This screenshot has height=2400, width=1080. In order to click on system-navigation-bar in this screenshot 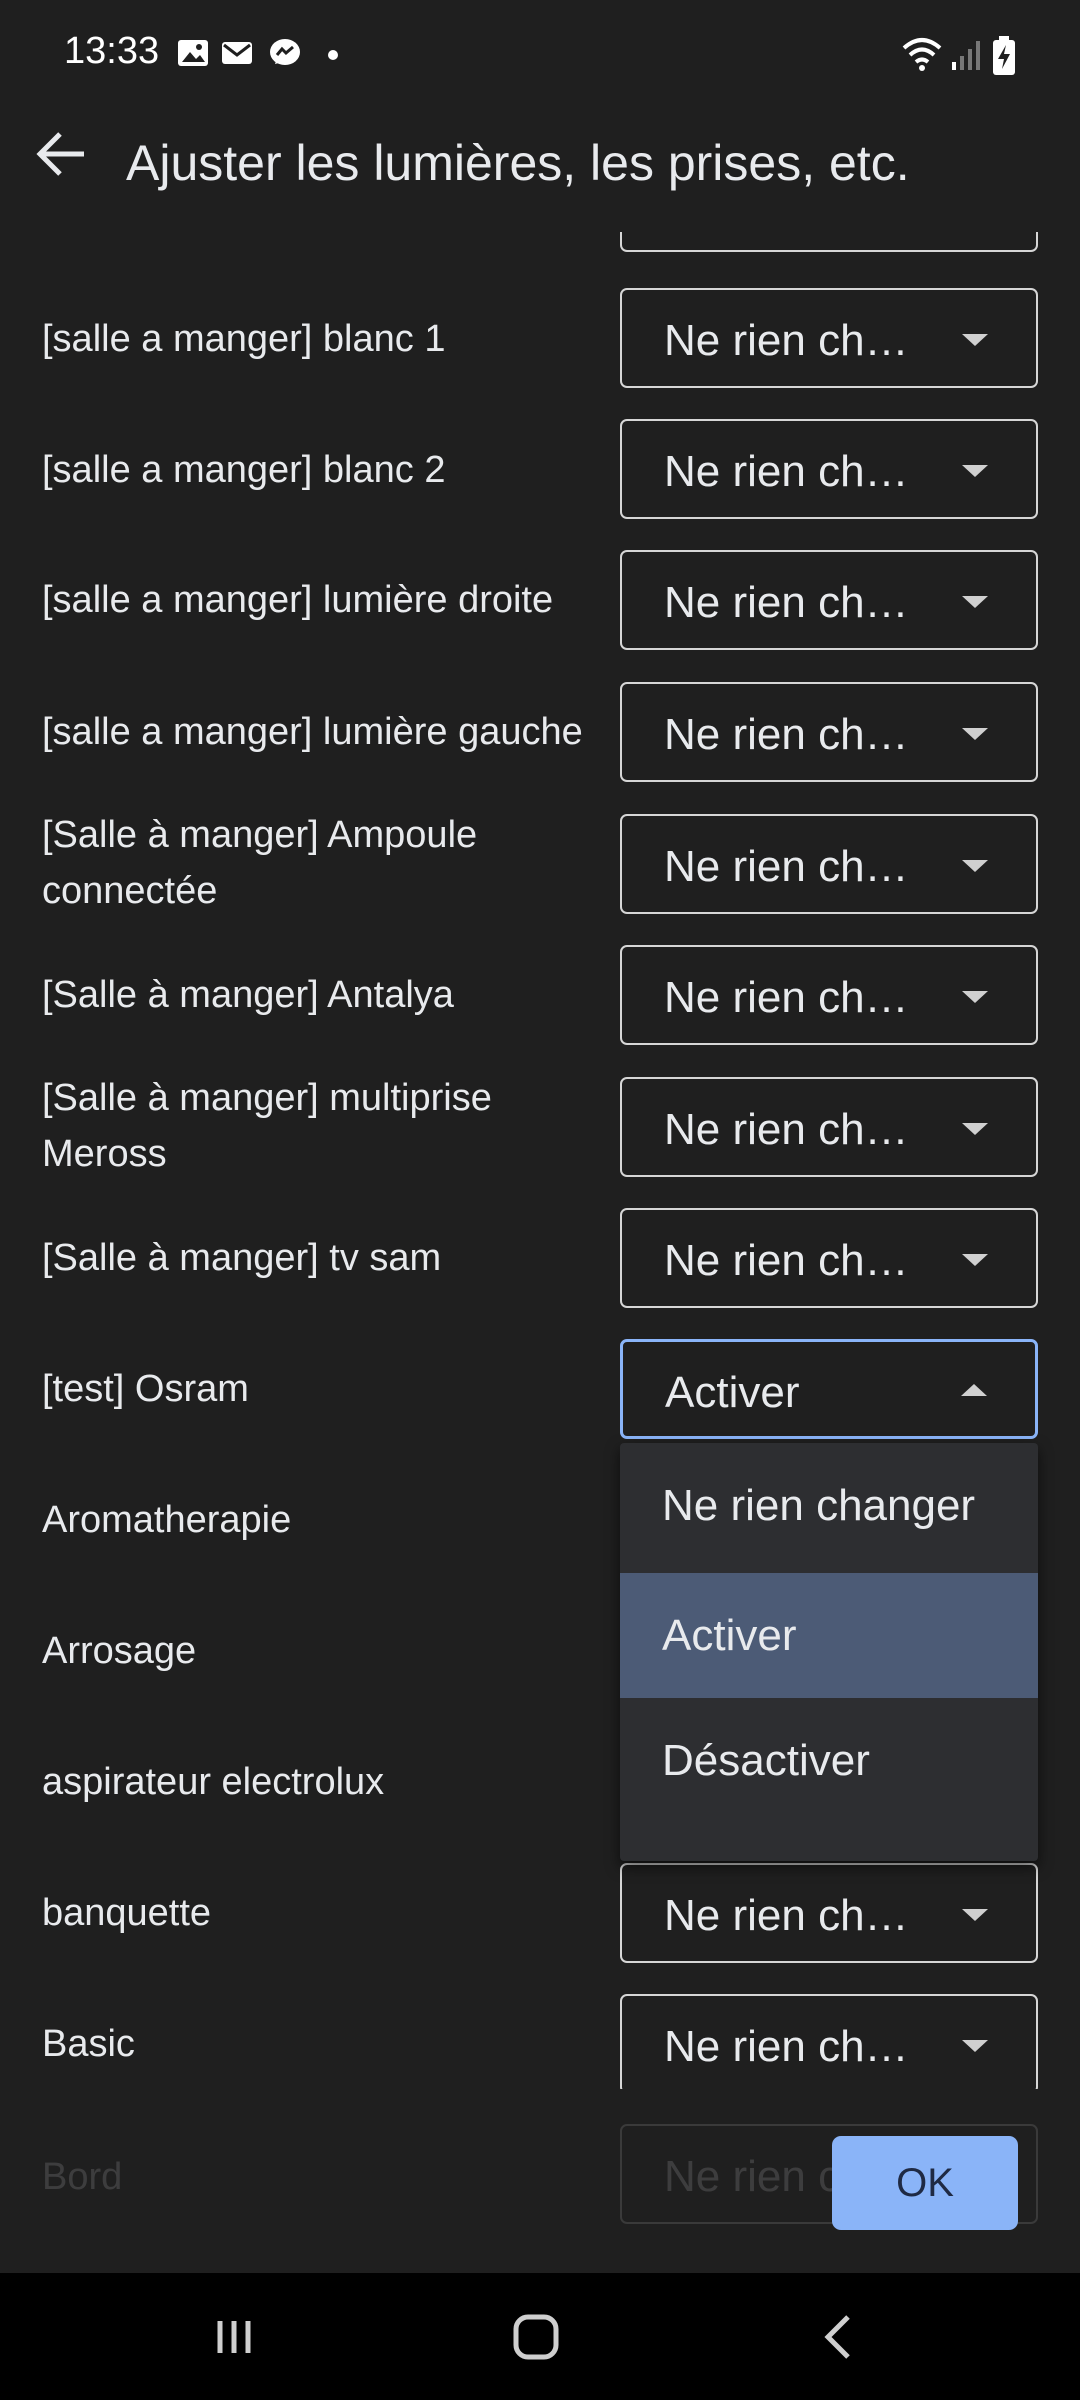, I will do `click(540, 2336)`.